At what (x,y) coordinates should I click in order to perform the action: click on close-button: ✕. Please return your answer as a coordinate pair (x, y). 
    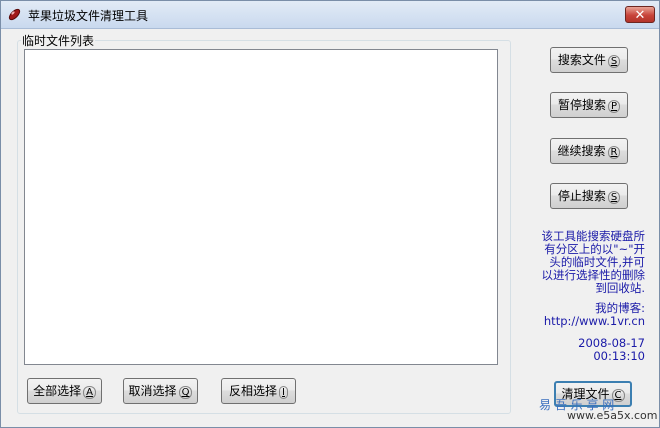
    Looking at the image, I should click on (640, 14).